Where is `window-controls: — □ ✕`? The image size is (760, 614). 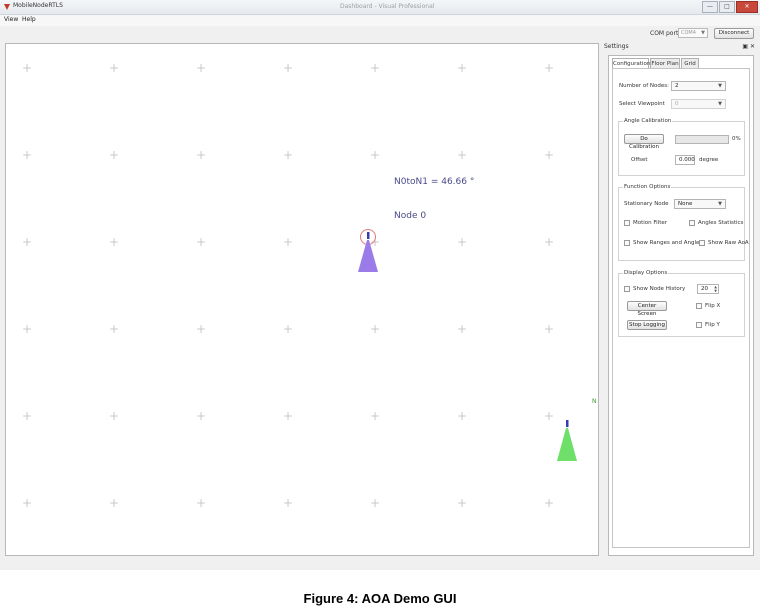
window-controls: — □ ✕ is located at coordinates (730, 7).